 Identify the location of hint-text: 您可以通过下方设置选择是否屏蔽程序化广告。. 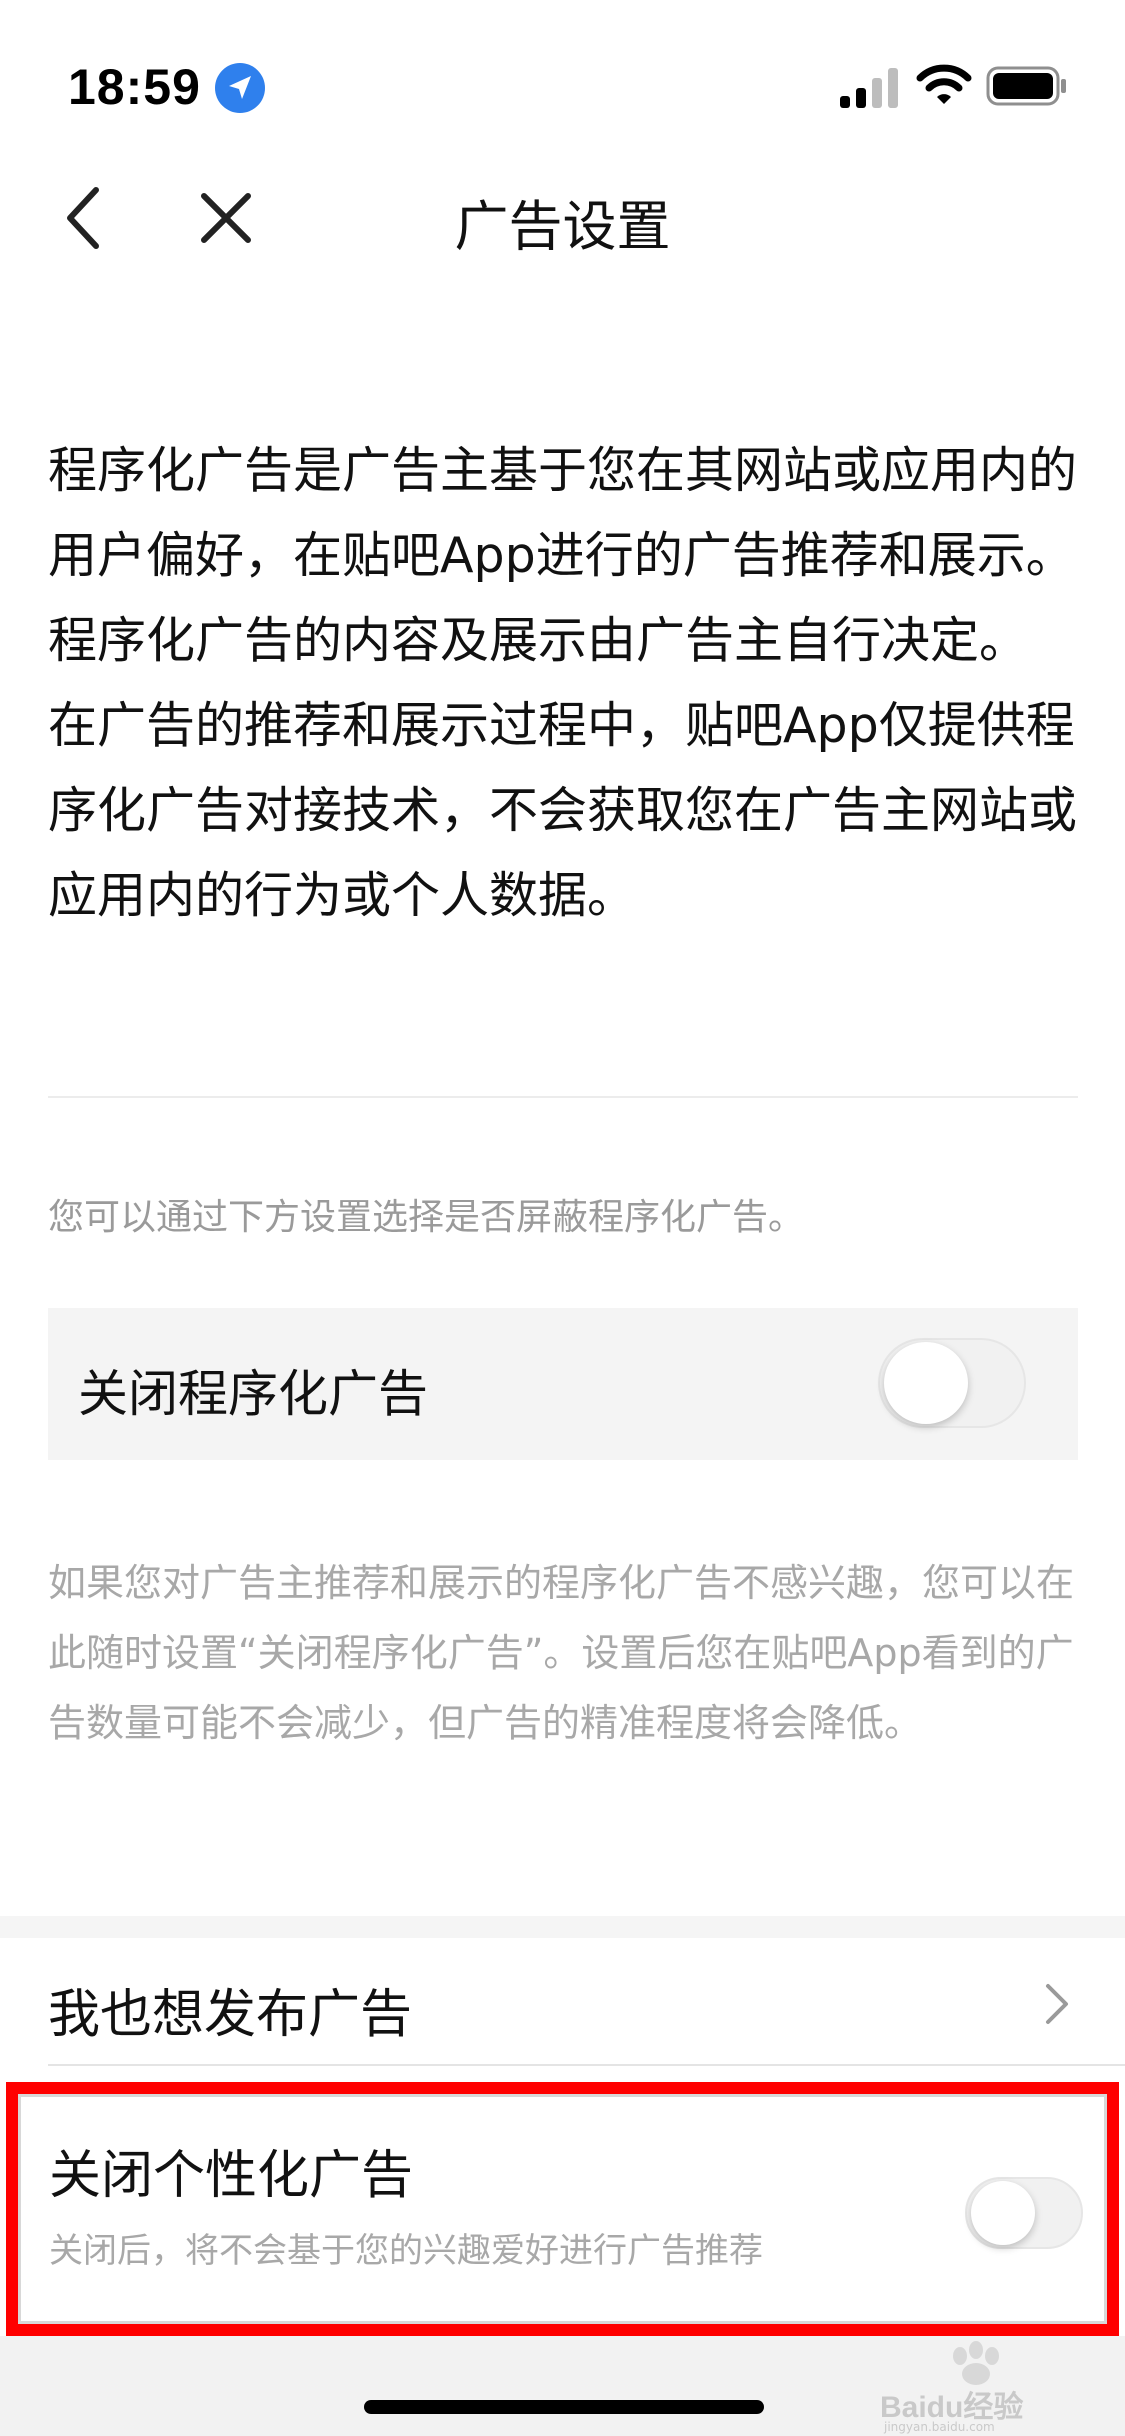
(426, 1217).